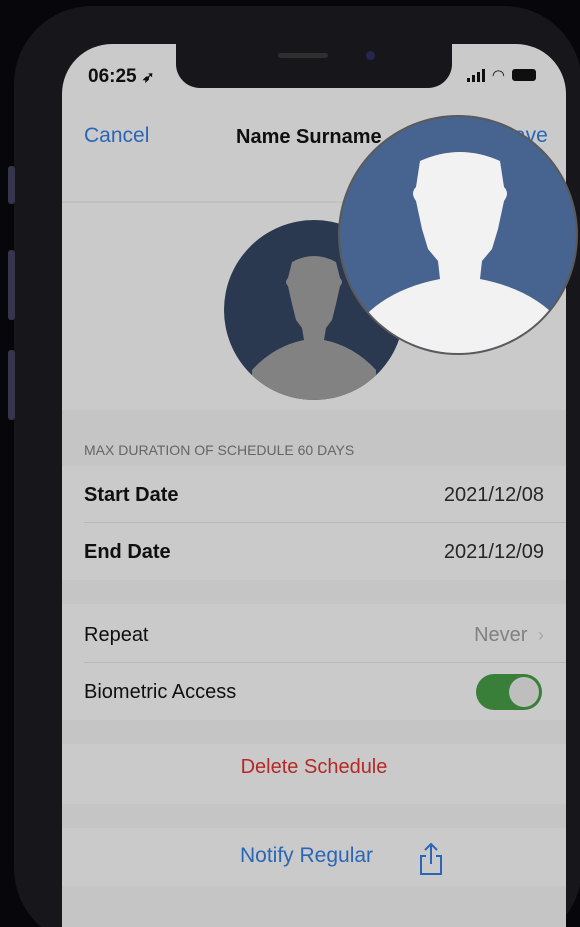 The width and height of the screenshot is (580, 927). Describe the element at coordinates (309, 137) in the screenshot. I see `page-title: Name Surname` at that location.